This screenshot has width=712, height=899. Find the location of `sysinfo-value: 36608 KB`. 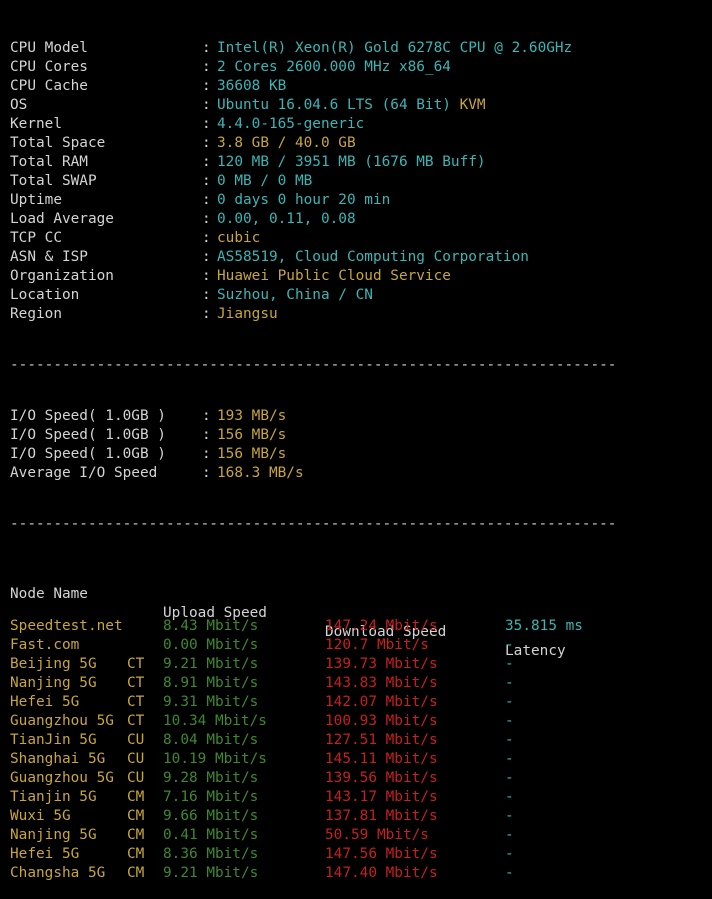

sysinfo-value: 36608 KB is located at coordinates (251, 86).